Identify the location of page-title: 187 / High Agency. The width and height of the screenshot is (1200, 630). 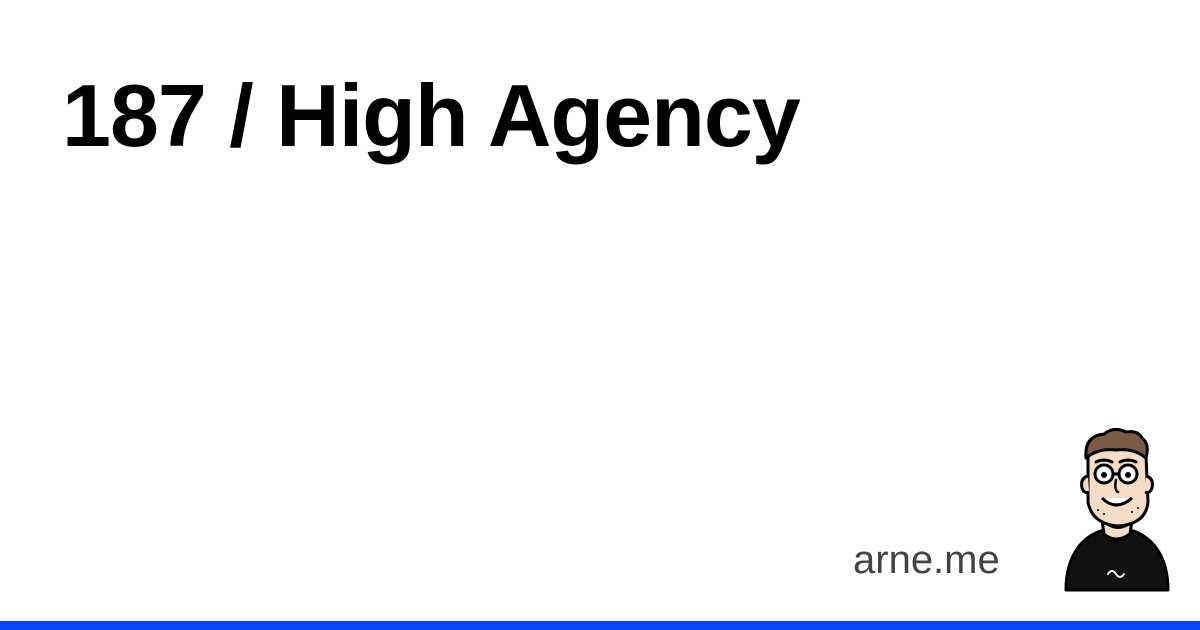
(431, 115).